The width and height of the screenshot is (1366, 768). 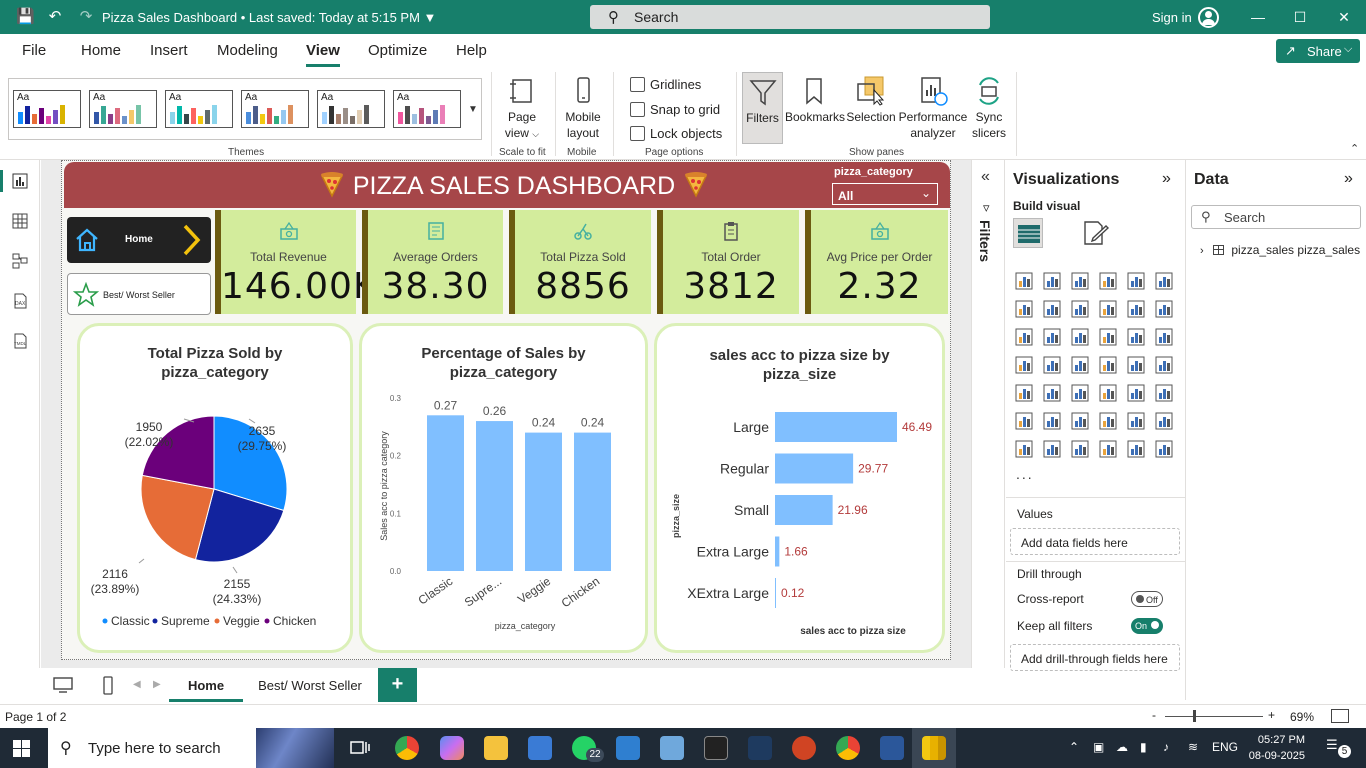 What do you see at coordinates (1318, 51) in the screenshot?
I see `share-button: ↗ Share ⌵` at bounding box center [1318, 51].